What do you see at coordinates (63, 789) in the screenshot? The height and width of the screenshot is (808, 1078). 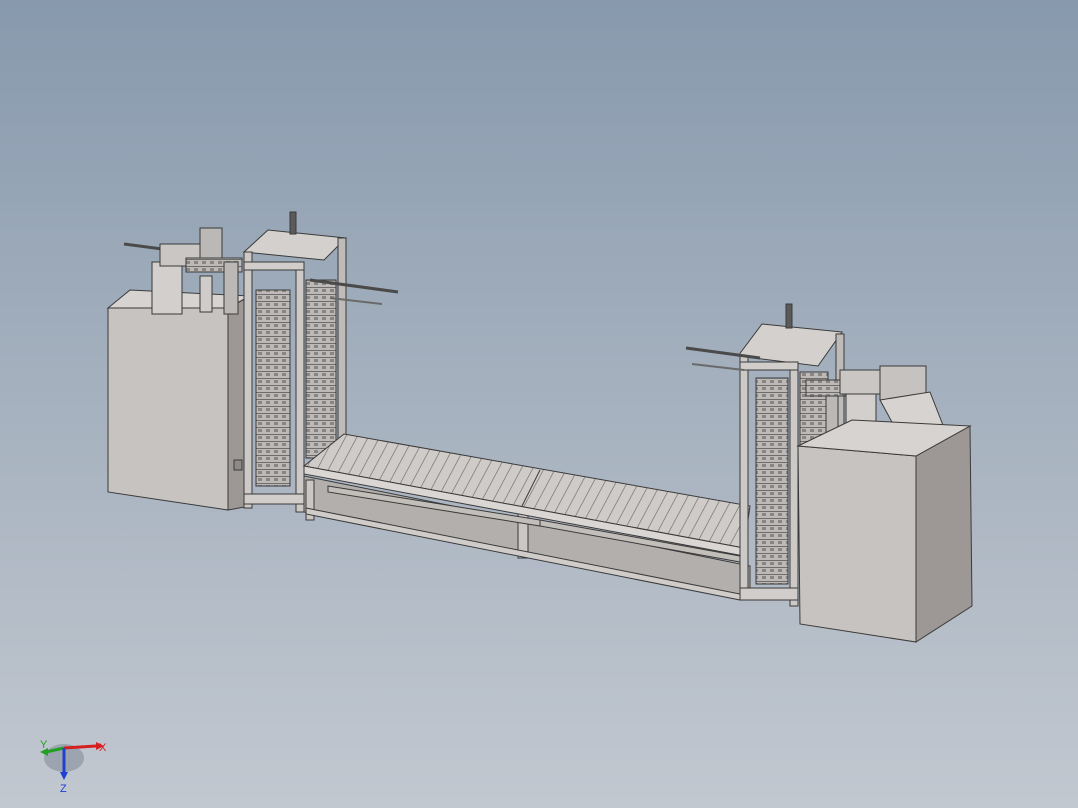 I see `z-axis-label: Z` at bounding box center [63, 789].